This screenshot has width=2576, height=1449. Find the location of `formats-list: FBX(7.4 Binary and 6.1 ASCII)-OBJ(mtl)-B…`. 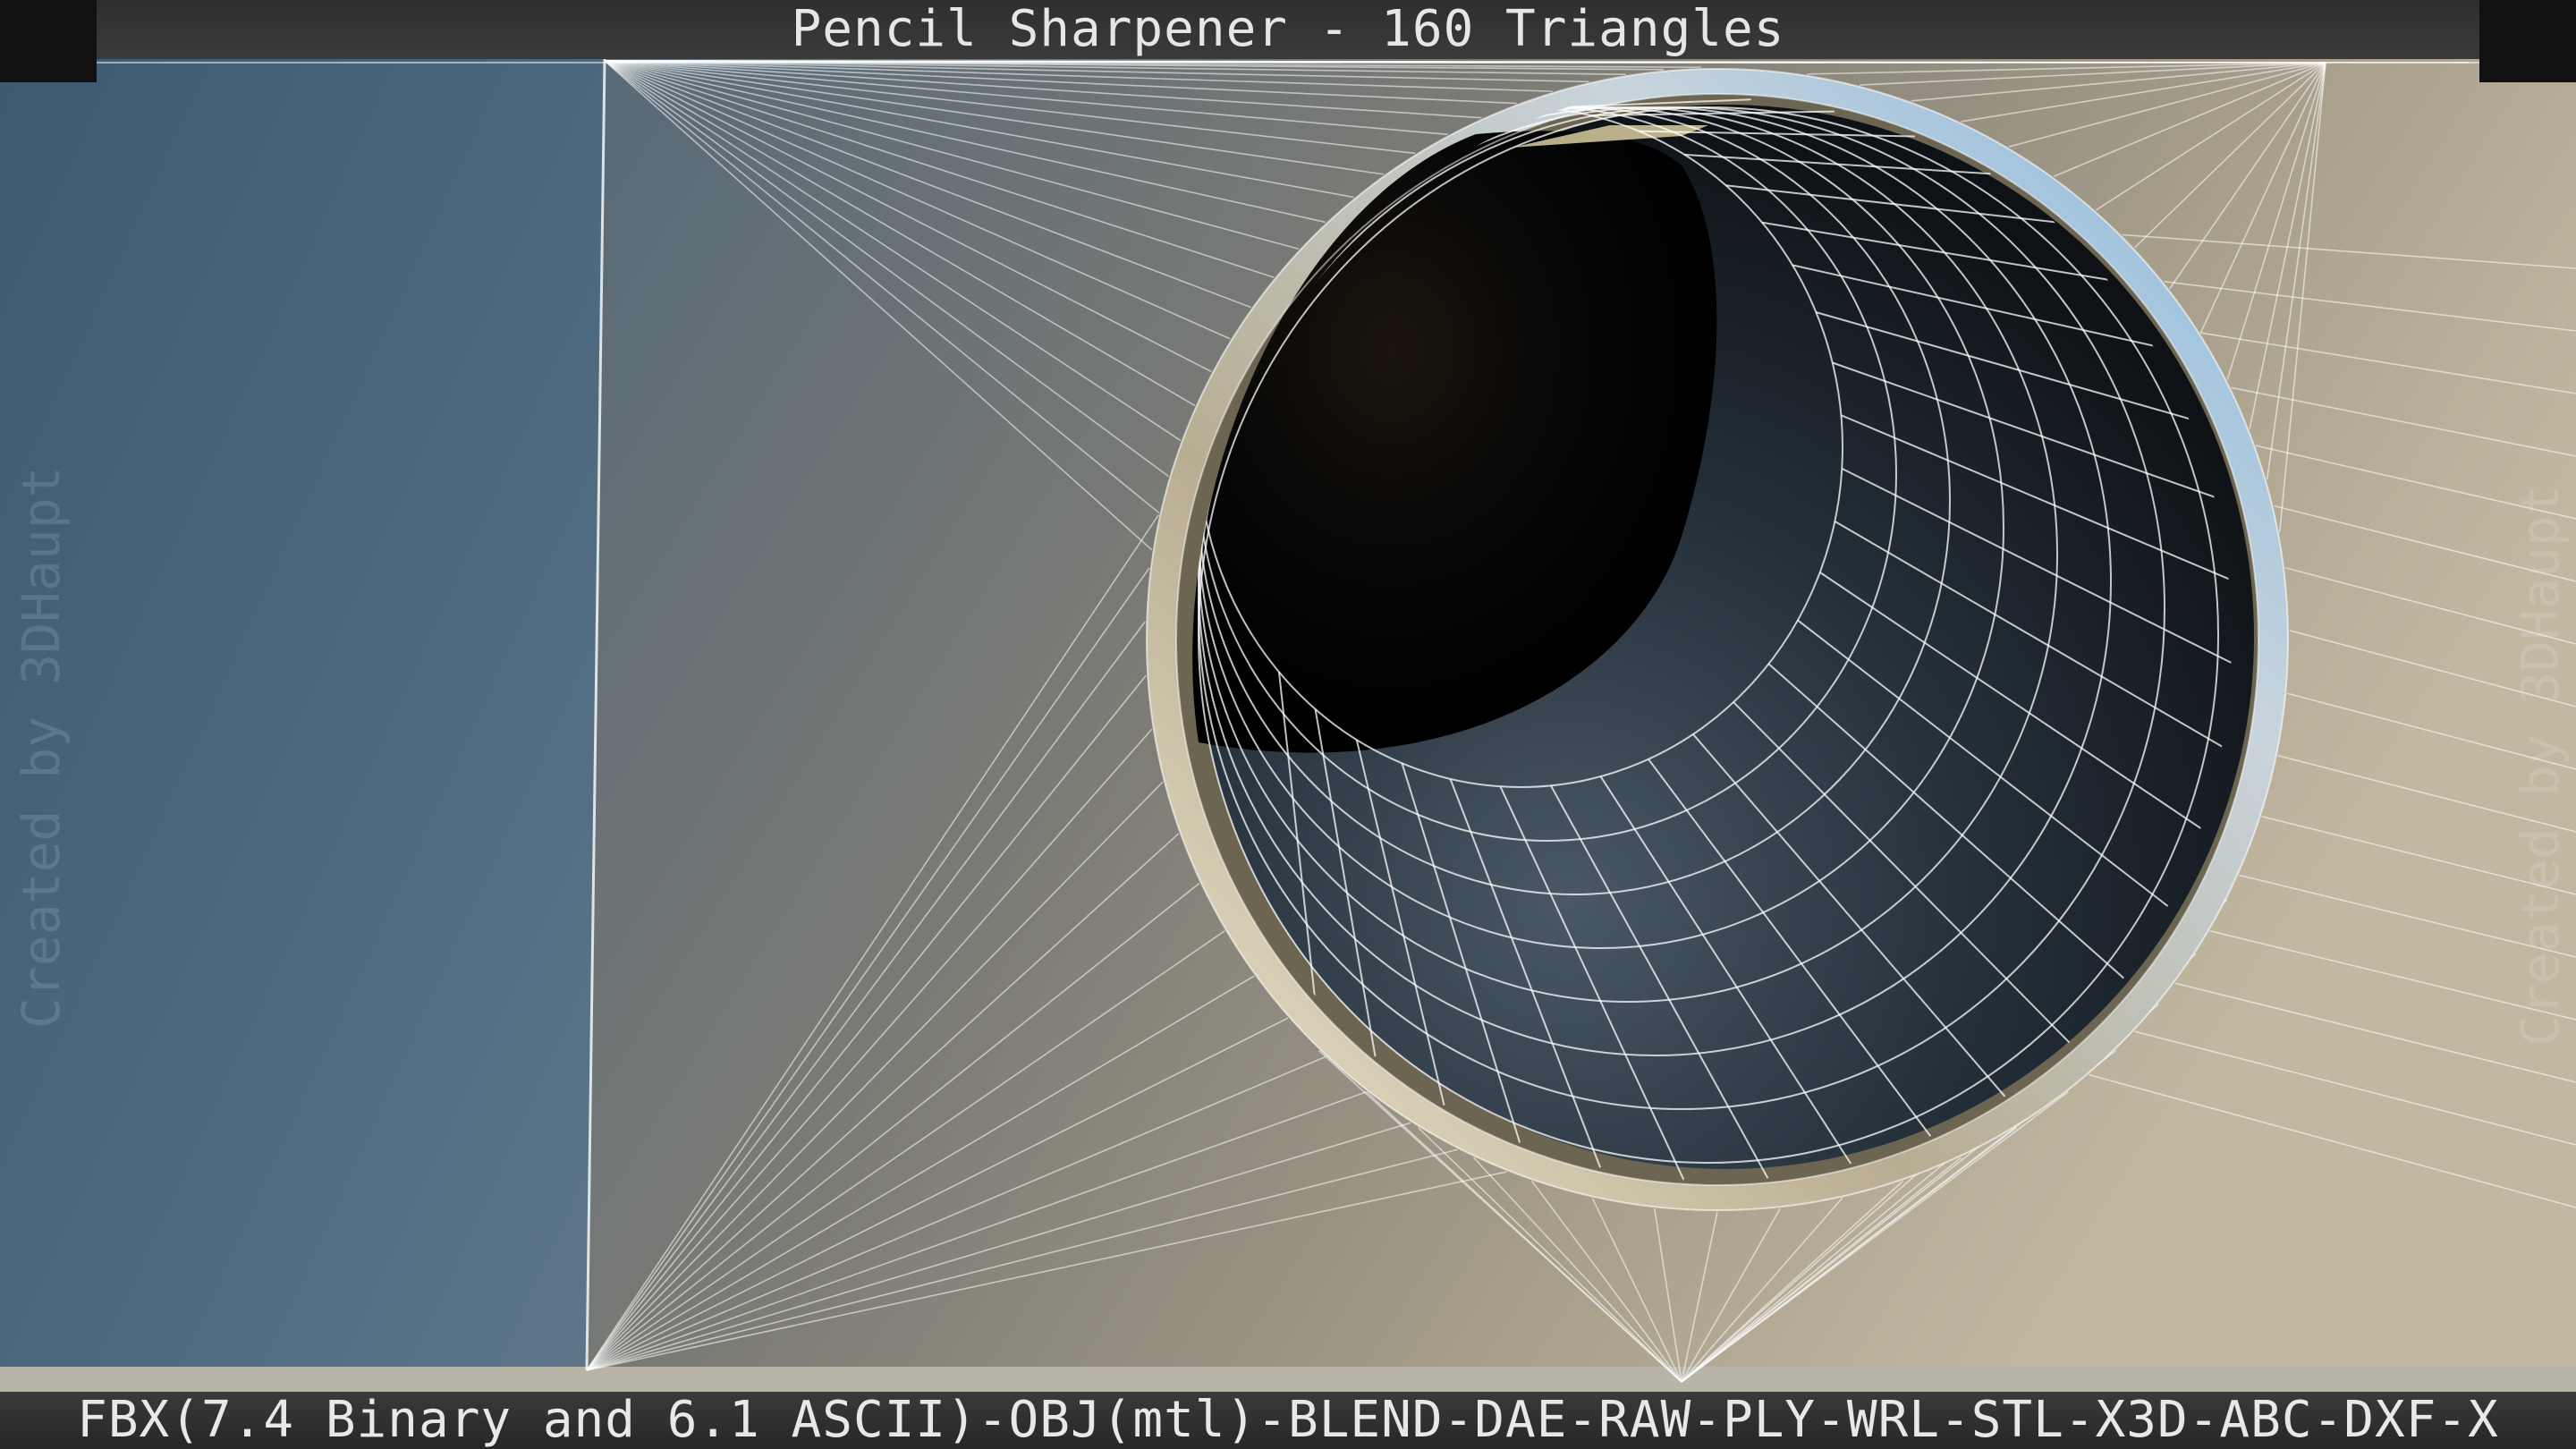

formats-list: FBX(7.4 Binary and 6.1 ASCII)-OBJ(mtl)-B… is located at coordinates (1288, 1420).